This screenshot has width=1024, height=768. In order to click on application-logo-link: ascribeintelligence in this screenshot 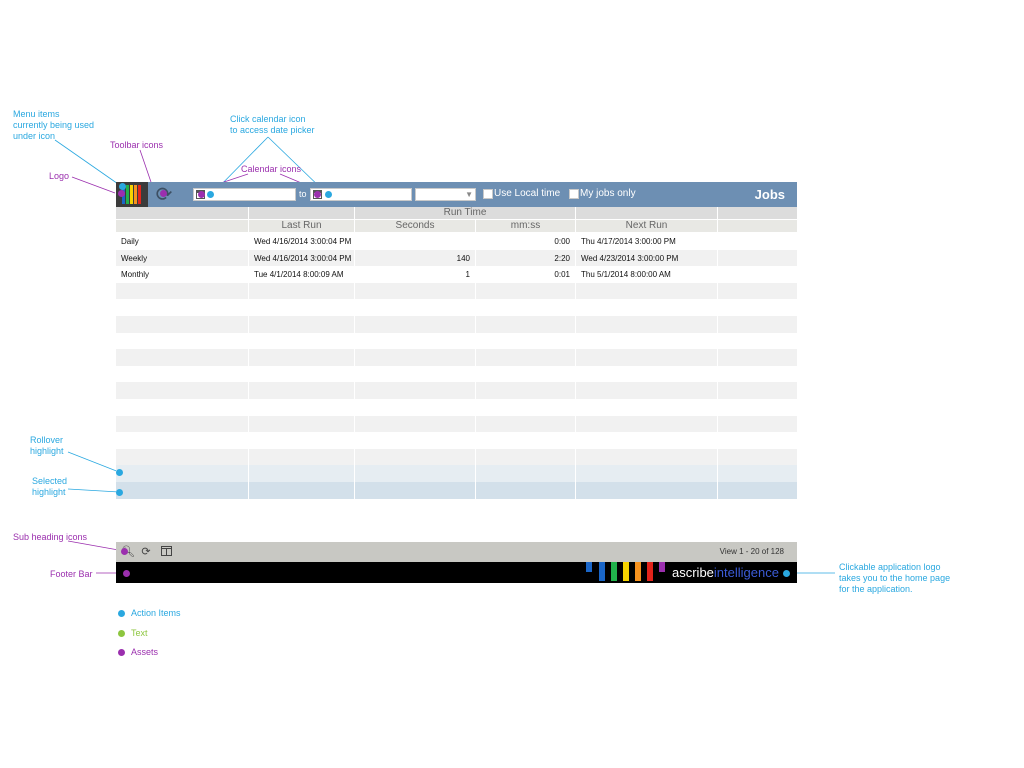, I will do `click(725, 572)`.